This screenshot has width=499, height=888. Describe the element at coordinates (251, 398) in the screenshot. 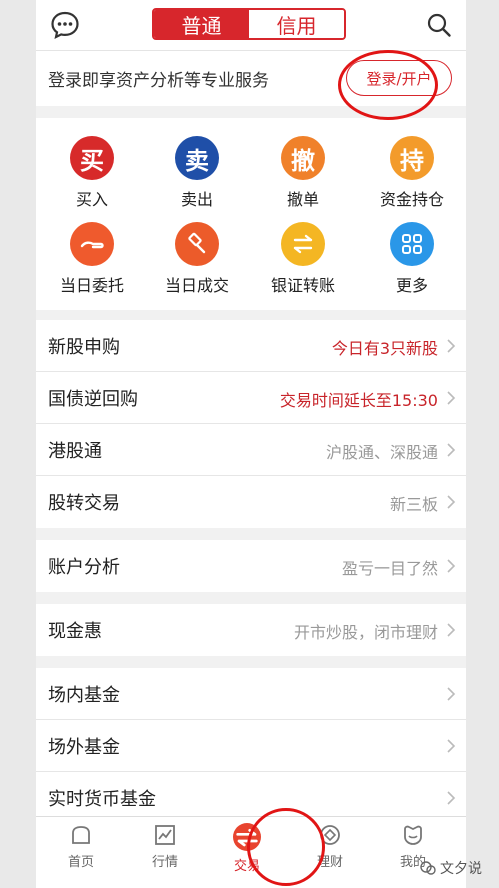

I see `reverse-repo-row: 国债逆回购 交易时间延长至15:30` at that location.